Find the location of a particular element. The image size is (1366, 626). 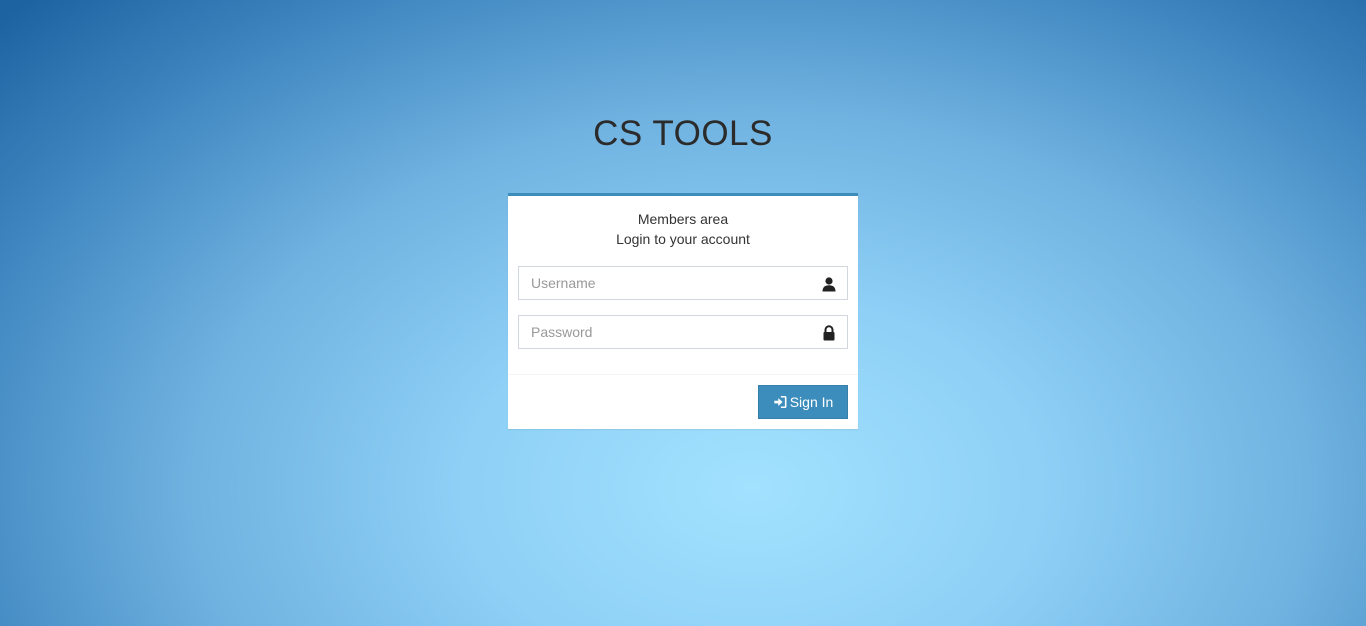

user-icon is located at coordinates (829, 284).